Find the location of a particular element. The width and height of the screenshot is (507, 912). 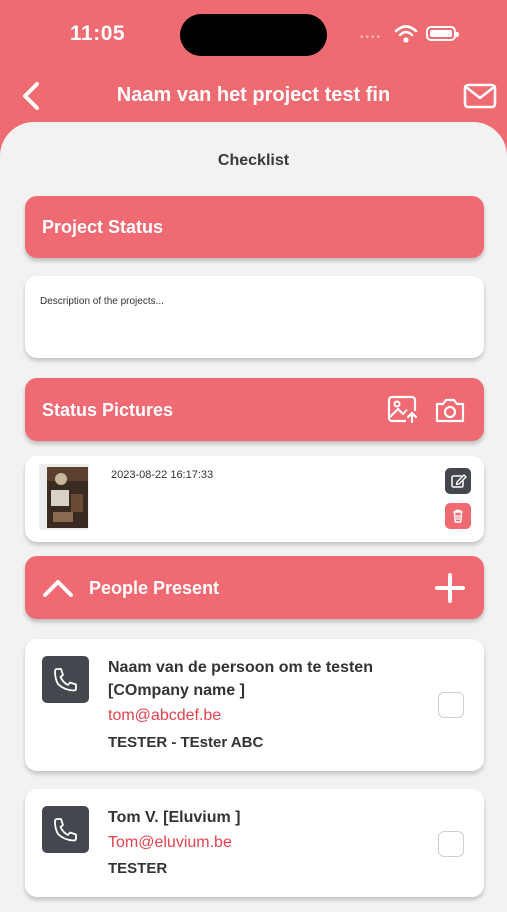

person-role: TESTER is located at coordinates (138, 868).